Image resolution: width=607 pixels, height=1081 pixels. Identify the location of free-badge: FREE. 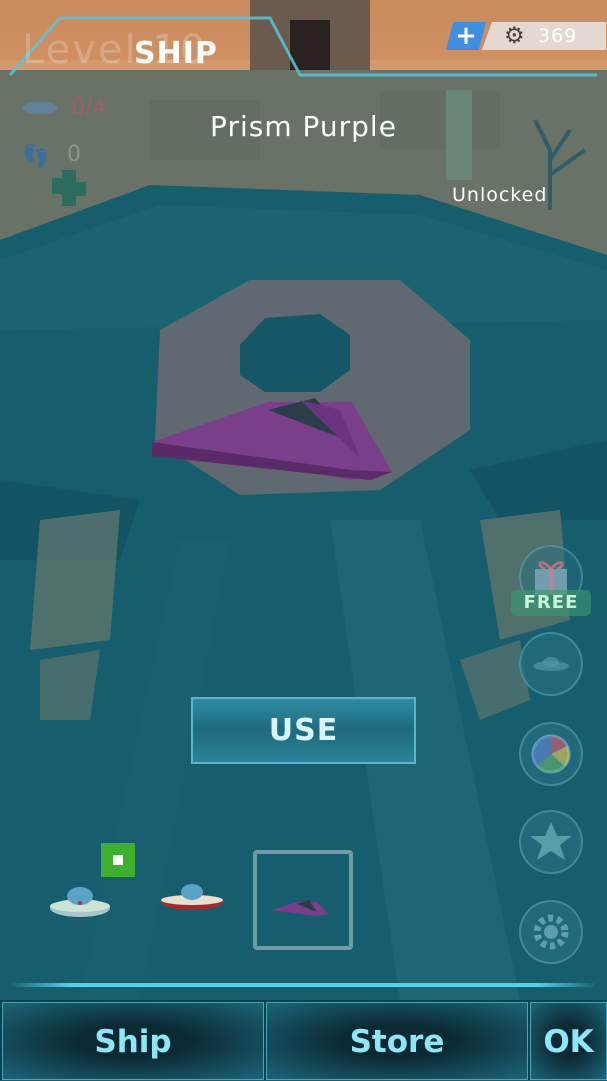
(551, 603).